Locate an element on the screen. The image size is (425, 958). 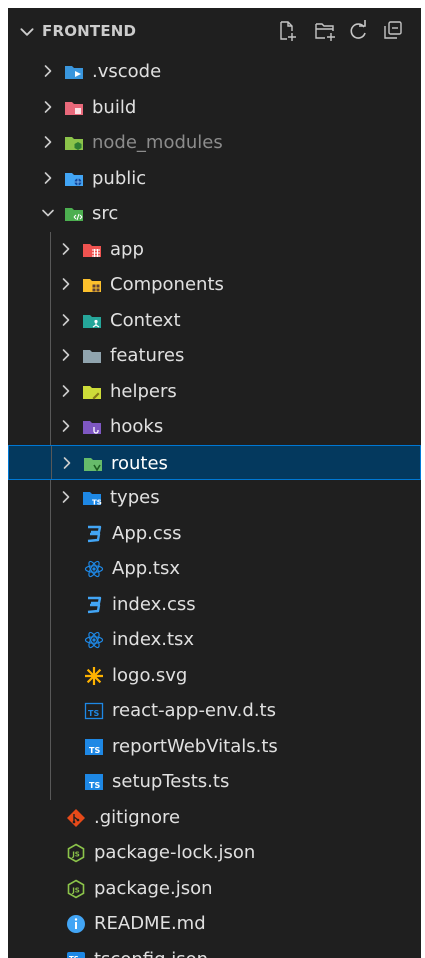
tree-folder-row: build is located at coordinates (214, 108).